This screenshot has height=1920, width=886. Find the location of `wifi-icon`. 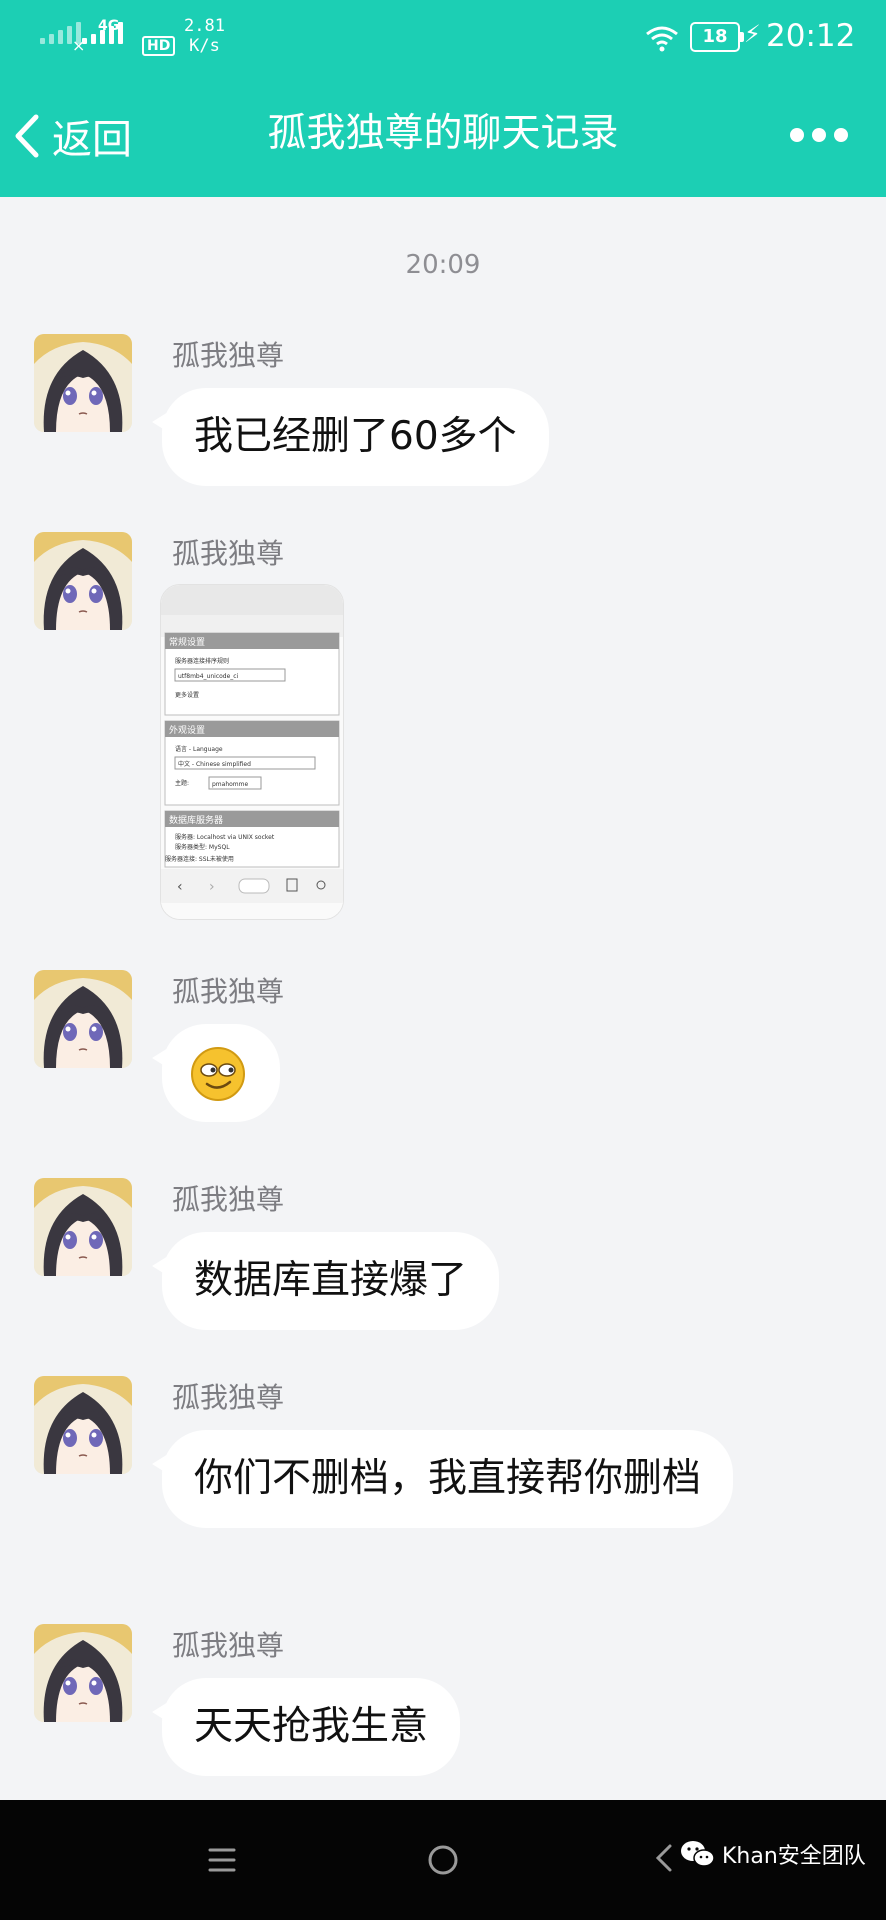

wifi-icon is located at coordinates (662, 39).